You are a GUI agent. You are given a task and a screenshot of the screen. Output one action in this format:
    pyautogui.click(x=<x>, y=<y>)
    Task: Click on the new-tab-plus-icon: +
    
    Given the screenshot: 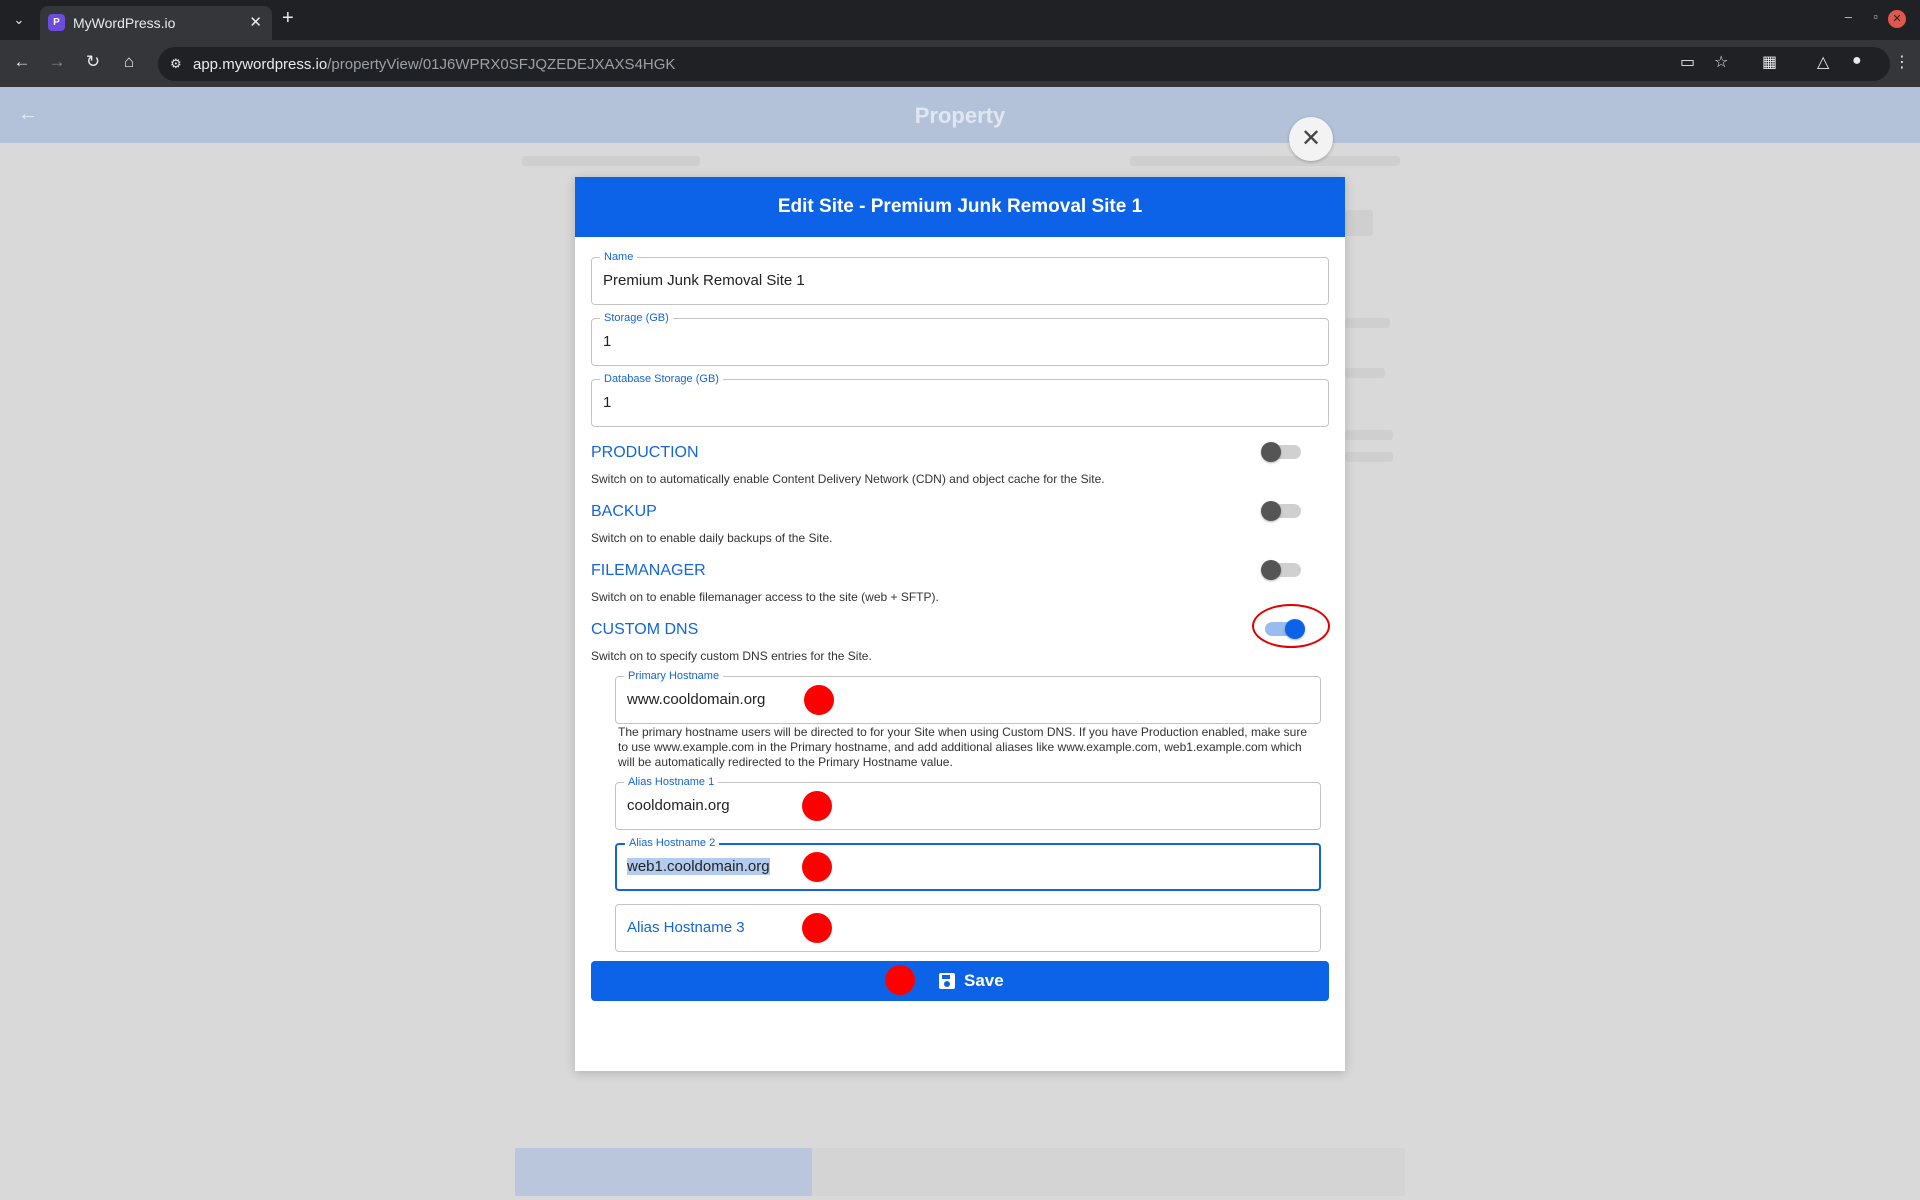 What is the action you would take?
    pyautogui.click(x=288, y=18)
    